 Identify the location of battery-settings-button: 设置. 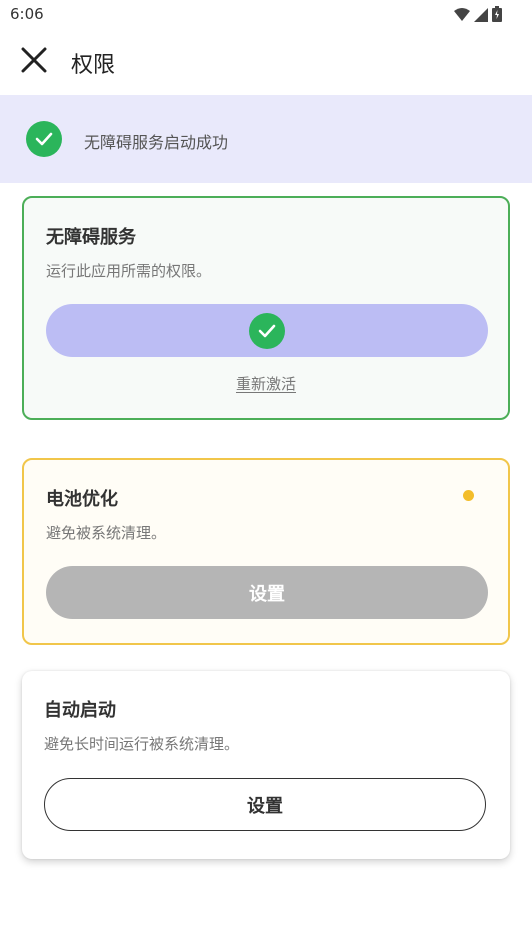
(267, 592).